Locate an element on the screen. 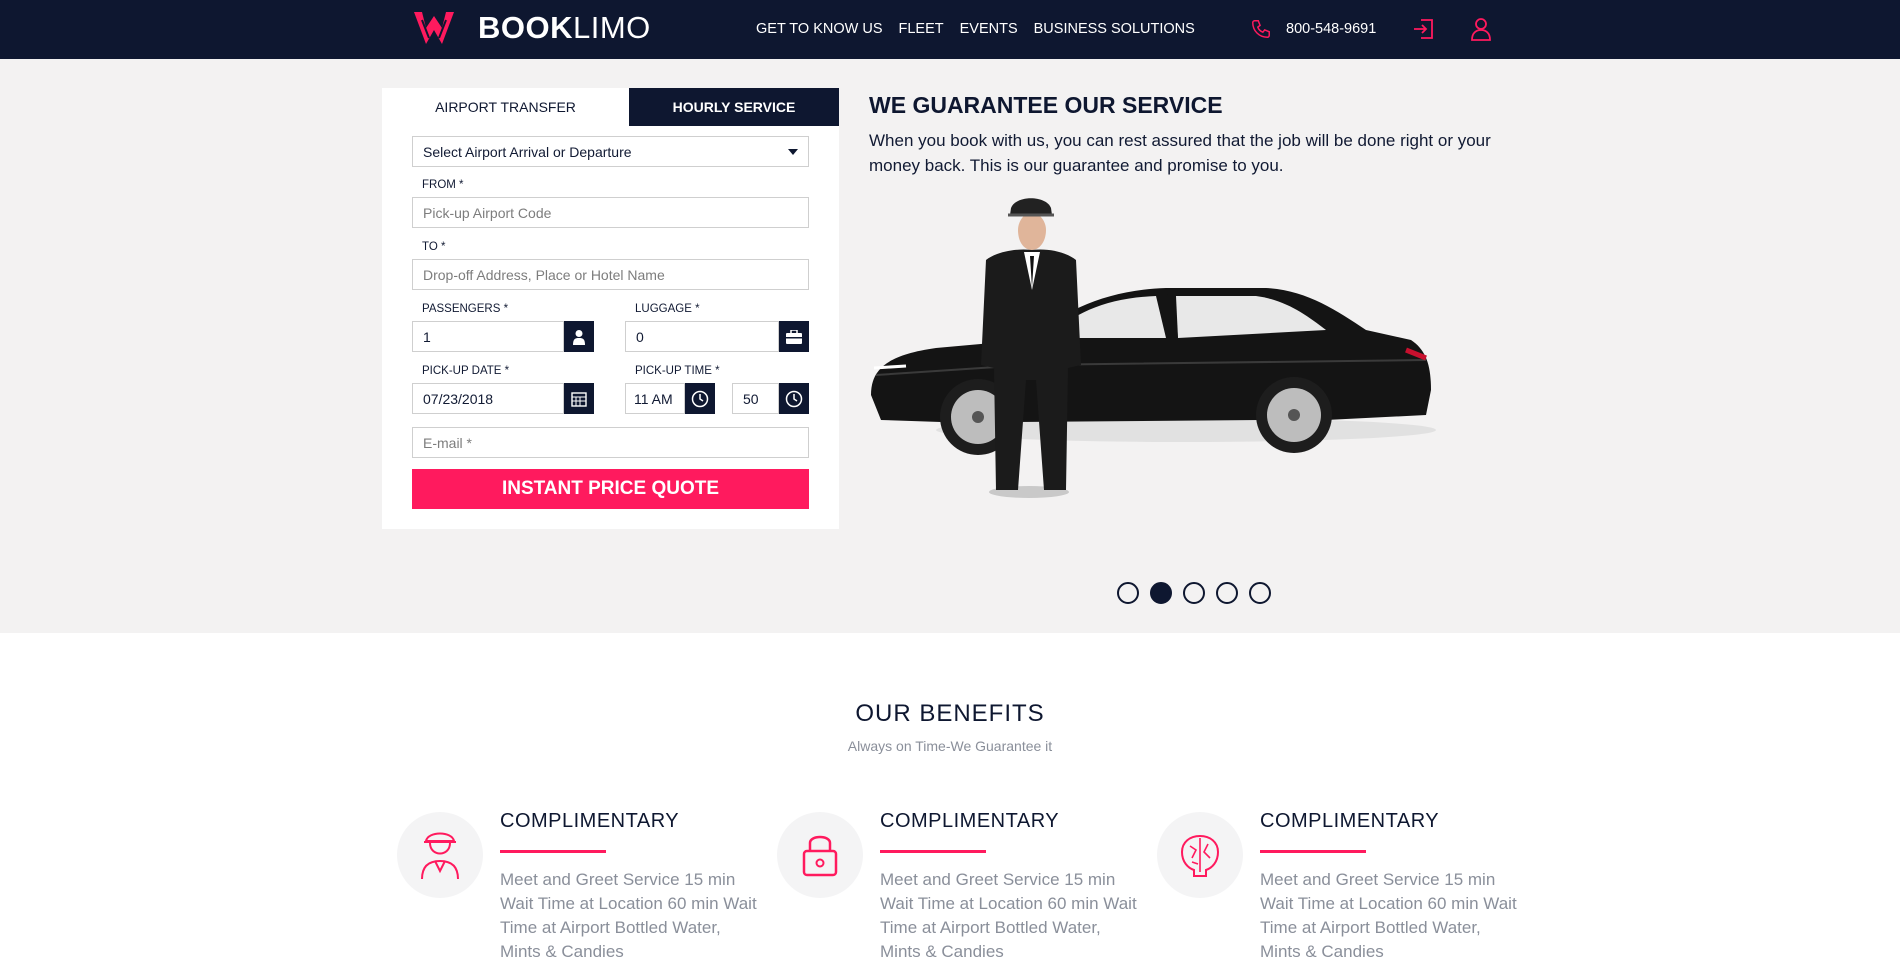 This screenshot has height=967, width=1900. logo-mark-icon is located at coordinates (434, 28).